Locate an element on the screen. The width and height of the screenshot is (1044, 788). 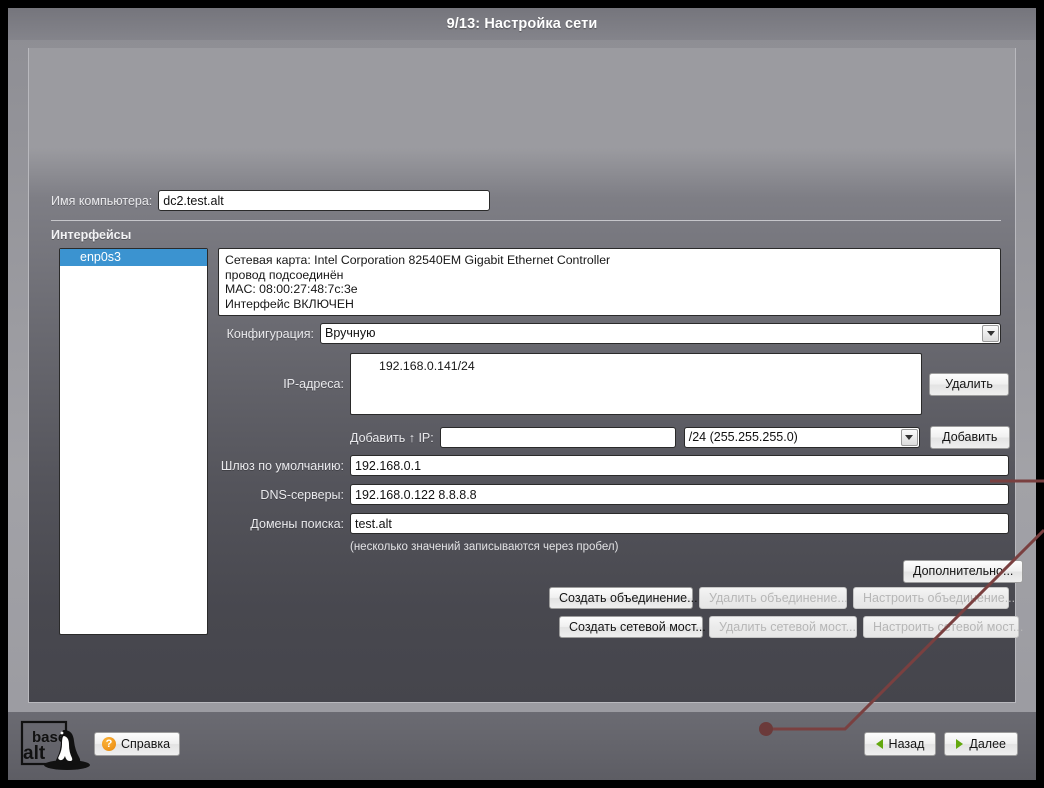
configuration-select: Вручную is located at coordinates (660, 333).